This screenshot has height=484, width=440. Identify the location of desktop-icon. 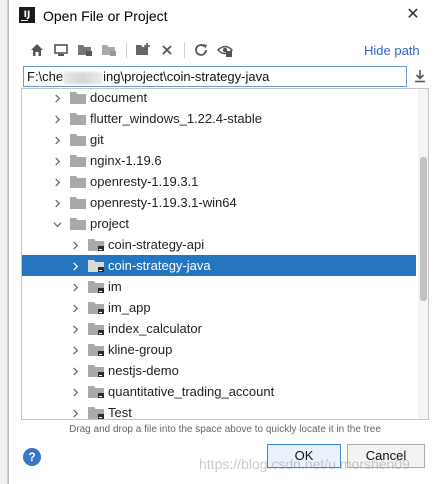
(61, 50).